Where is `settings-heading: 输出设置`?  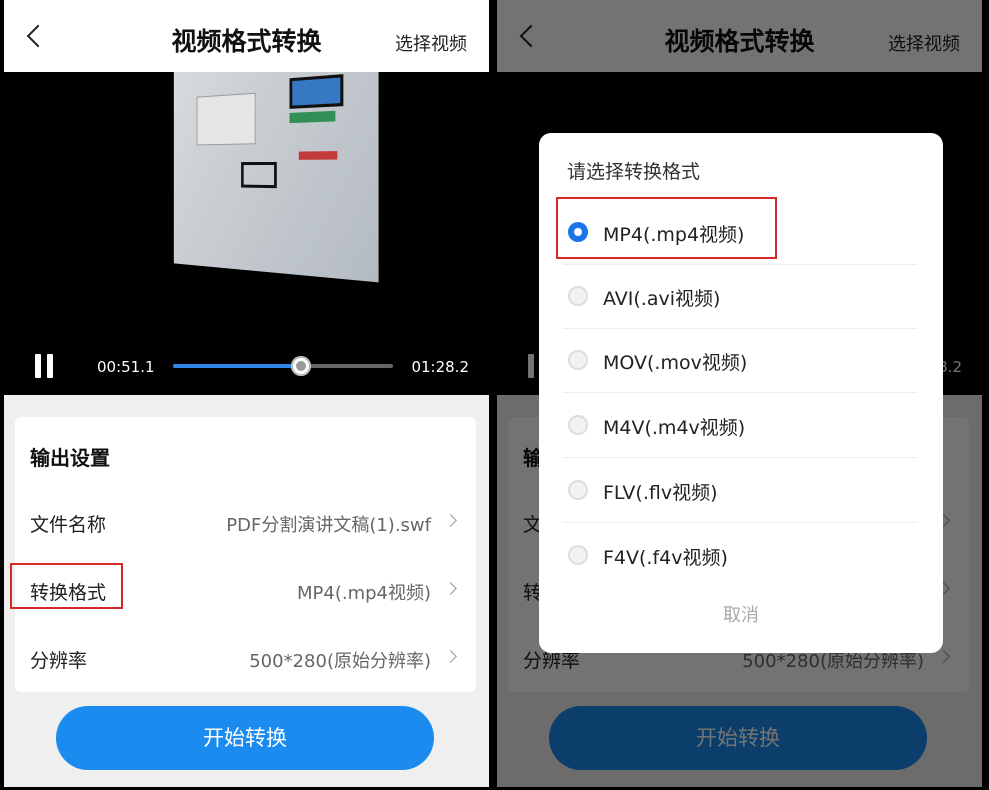
settings-heading: 输出设置 is located at coordinates (70, 458).